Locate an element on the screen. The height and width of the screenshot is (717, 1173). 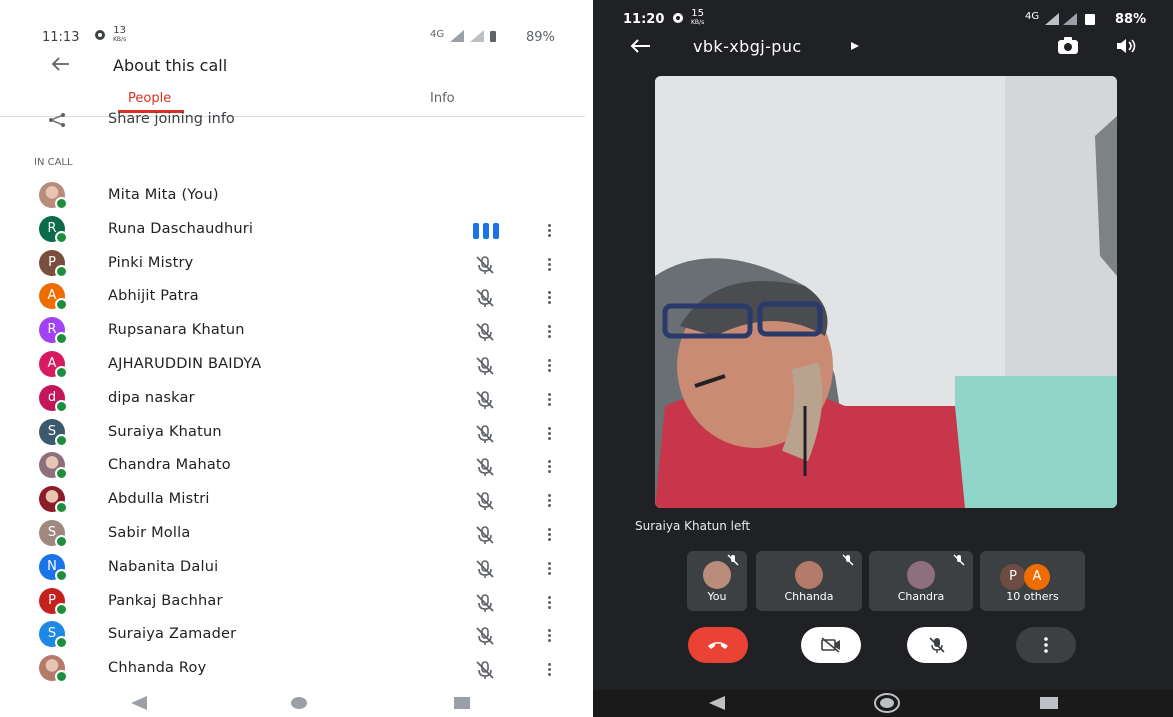
camera-off-icon is located at coordinates (830, 645).